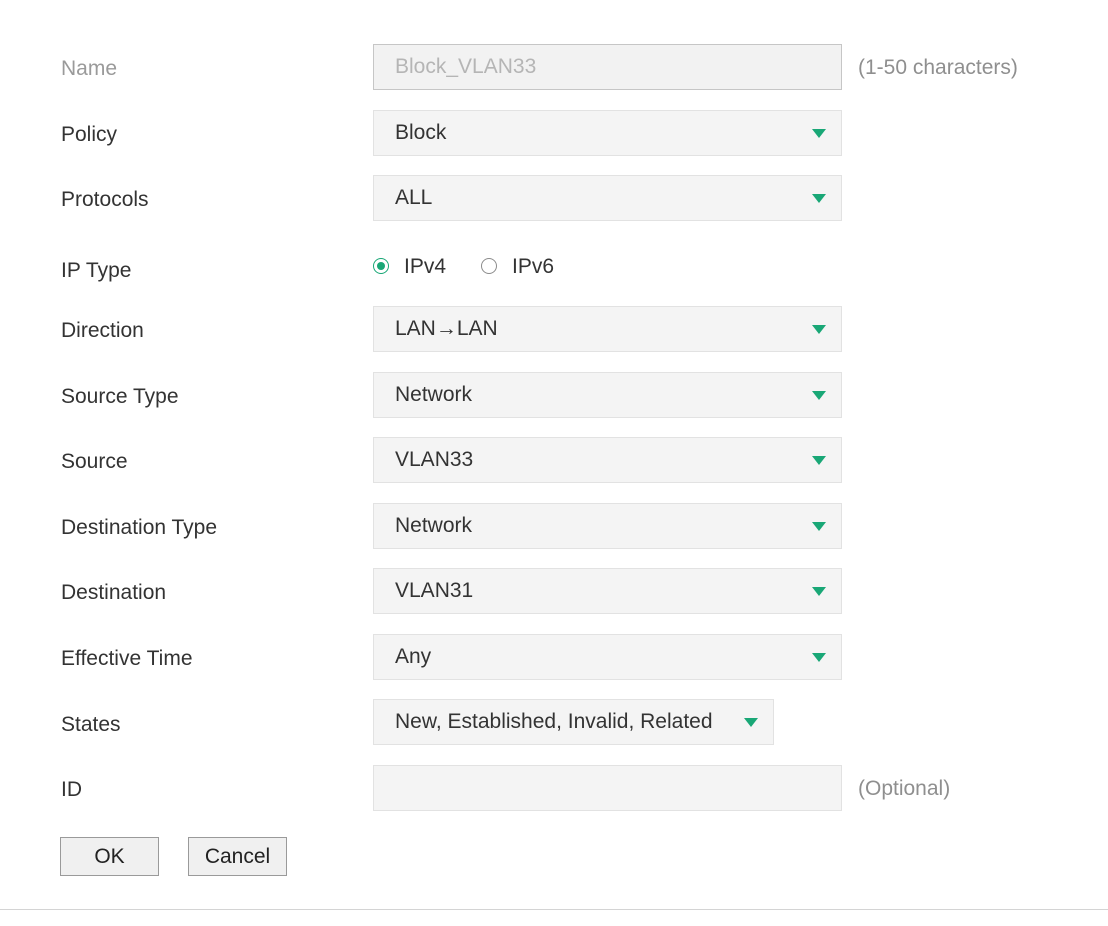 Image resolution: width=1108 pixels, height=926 pixels. Describe the element at coordinates (114, 592) in the screenshot. I see `destination-label: Destination` at that location.